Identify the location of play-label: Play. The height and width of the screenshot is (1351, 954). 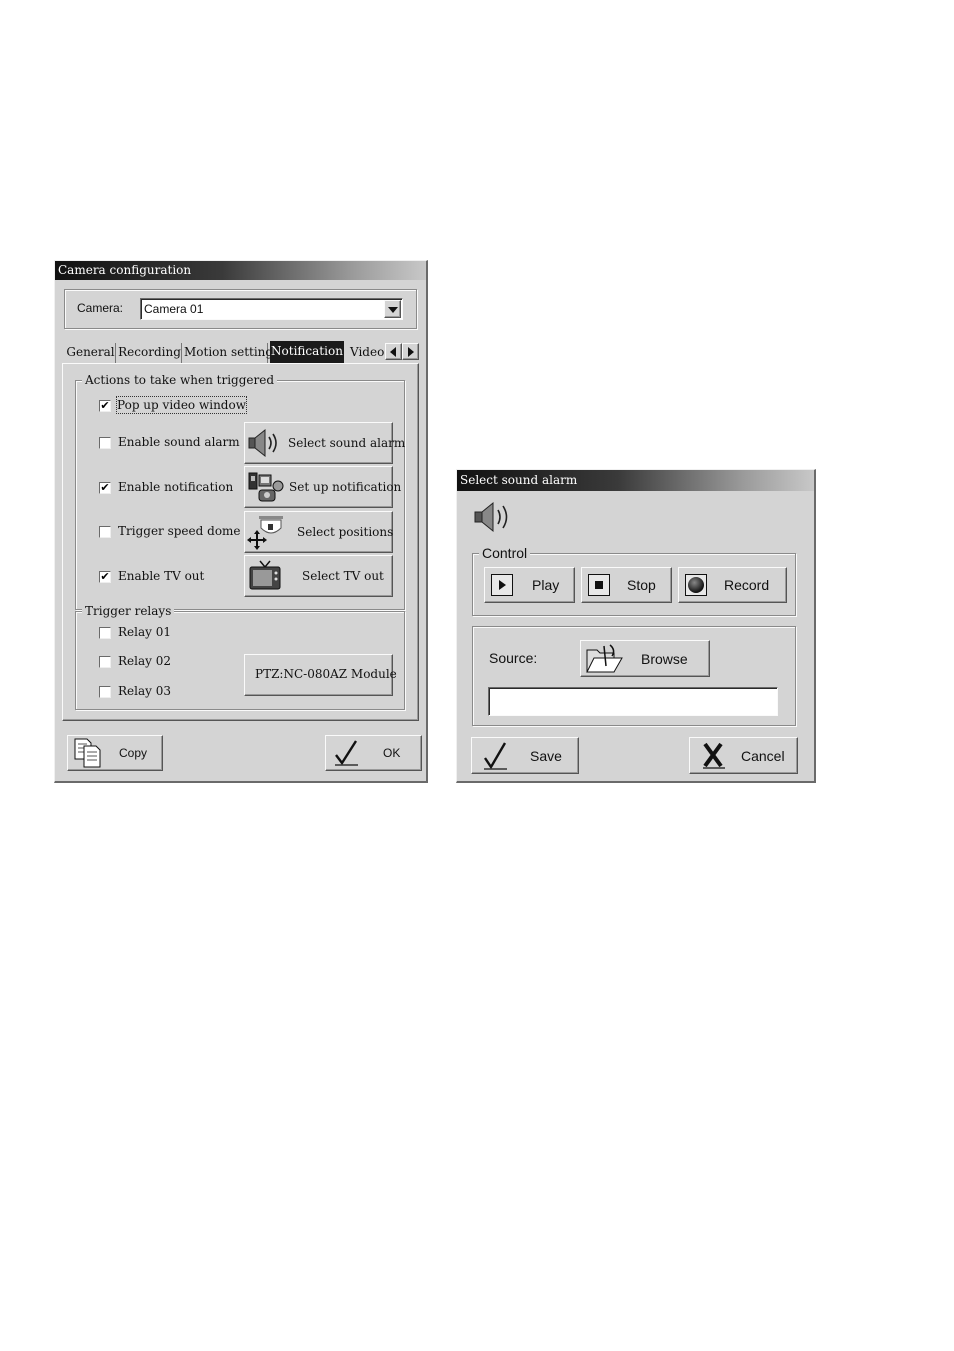
(546, 585).